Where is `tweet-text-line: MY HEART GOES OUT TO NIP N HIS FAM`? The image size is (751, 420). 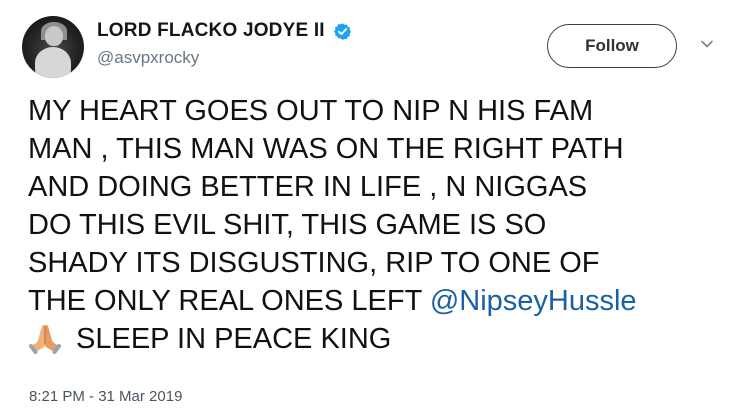 tweet-text-line: MY HEART GOES OUT TO NIP N HIS FAM is located at coordinates (311, 111).